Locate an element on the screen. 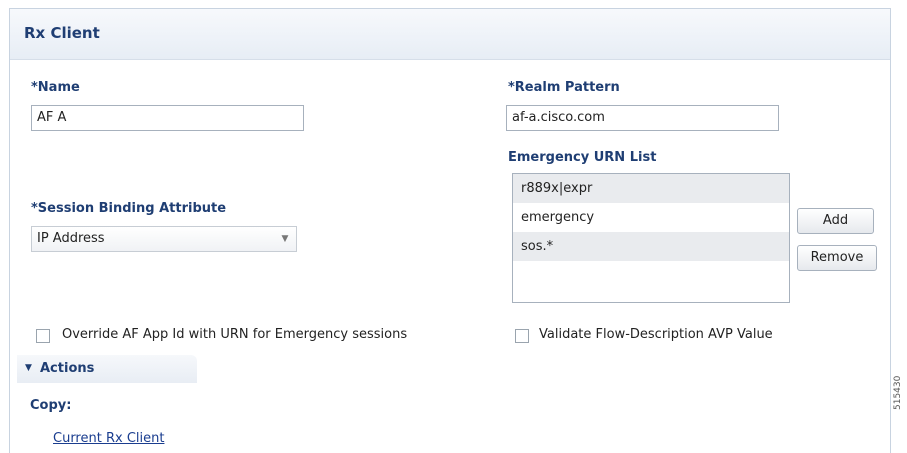 This screenshot has height=453, width=907. copy-label: Copy: is located at coordinates (51, 405).